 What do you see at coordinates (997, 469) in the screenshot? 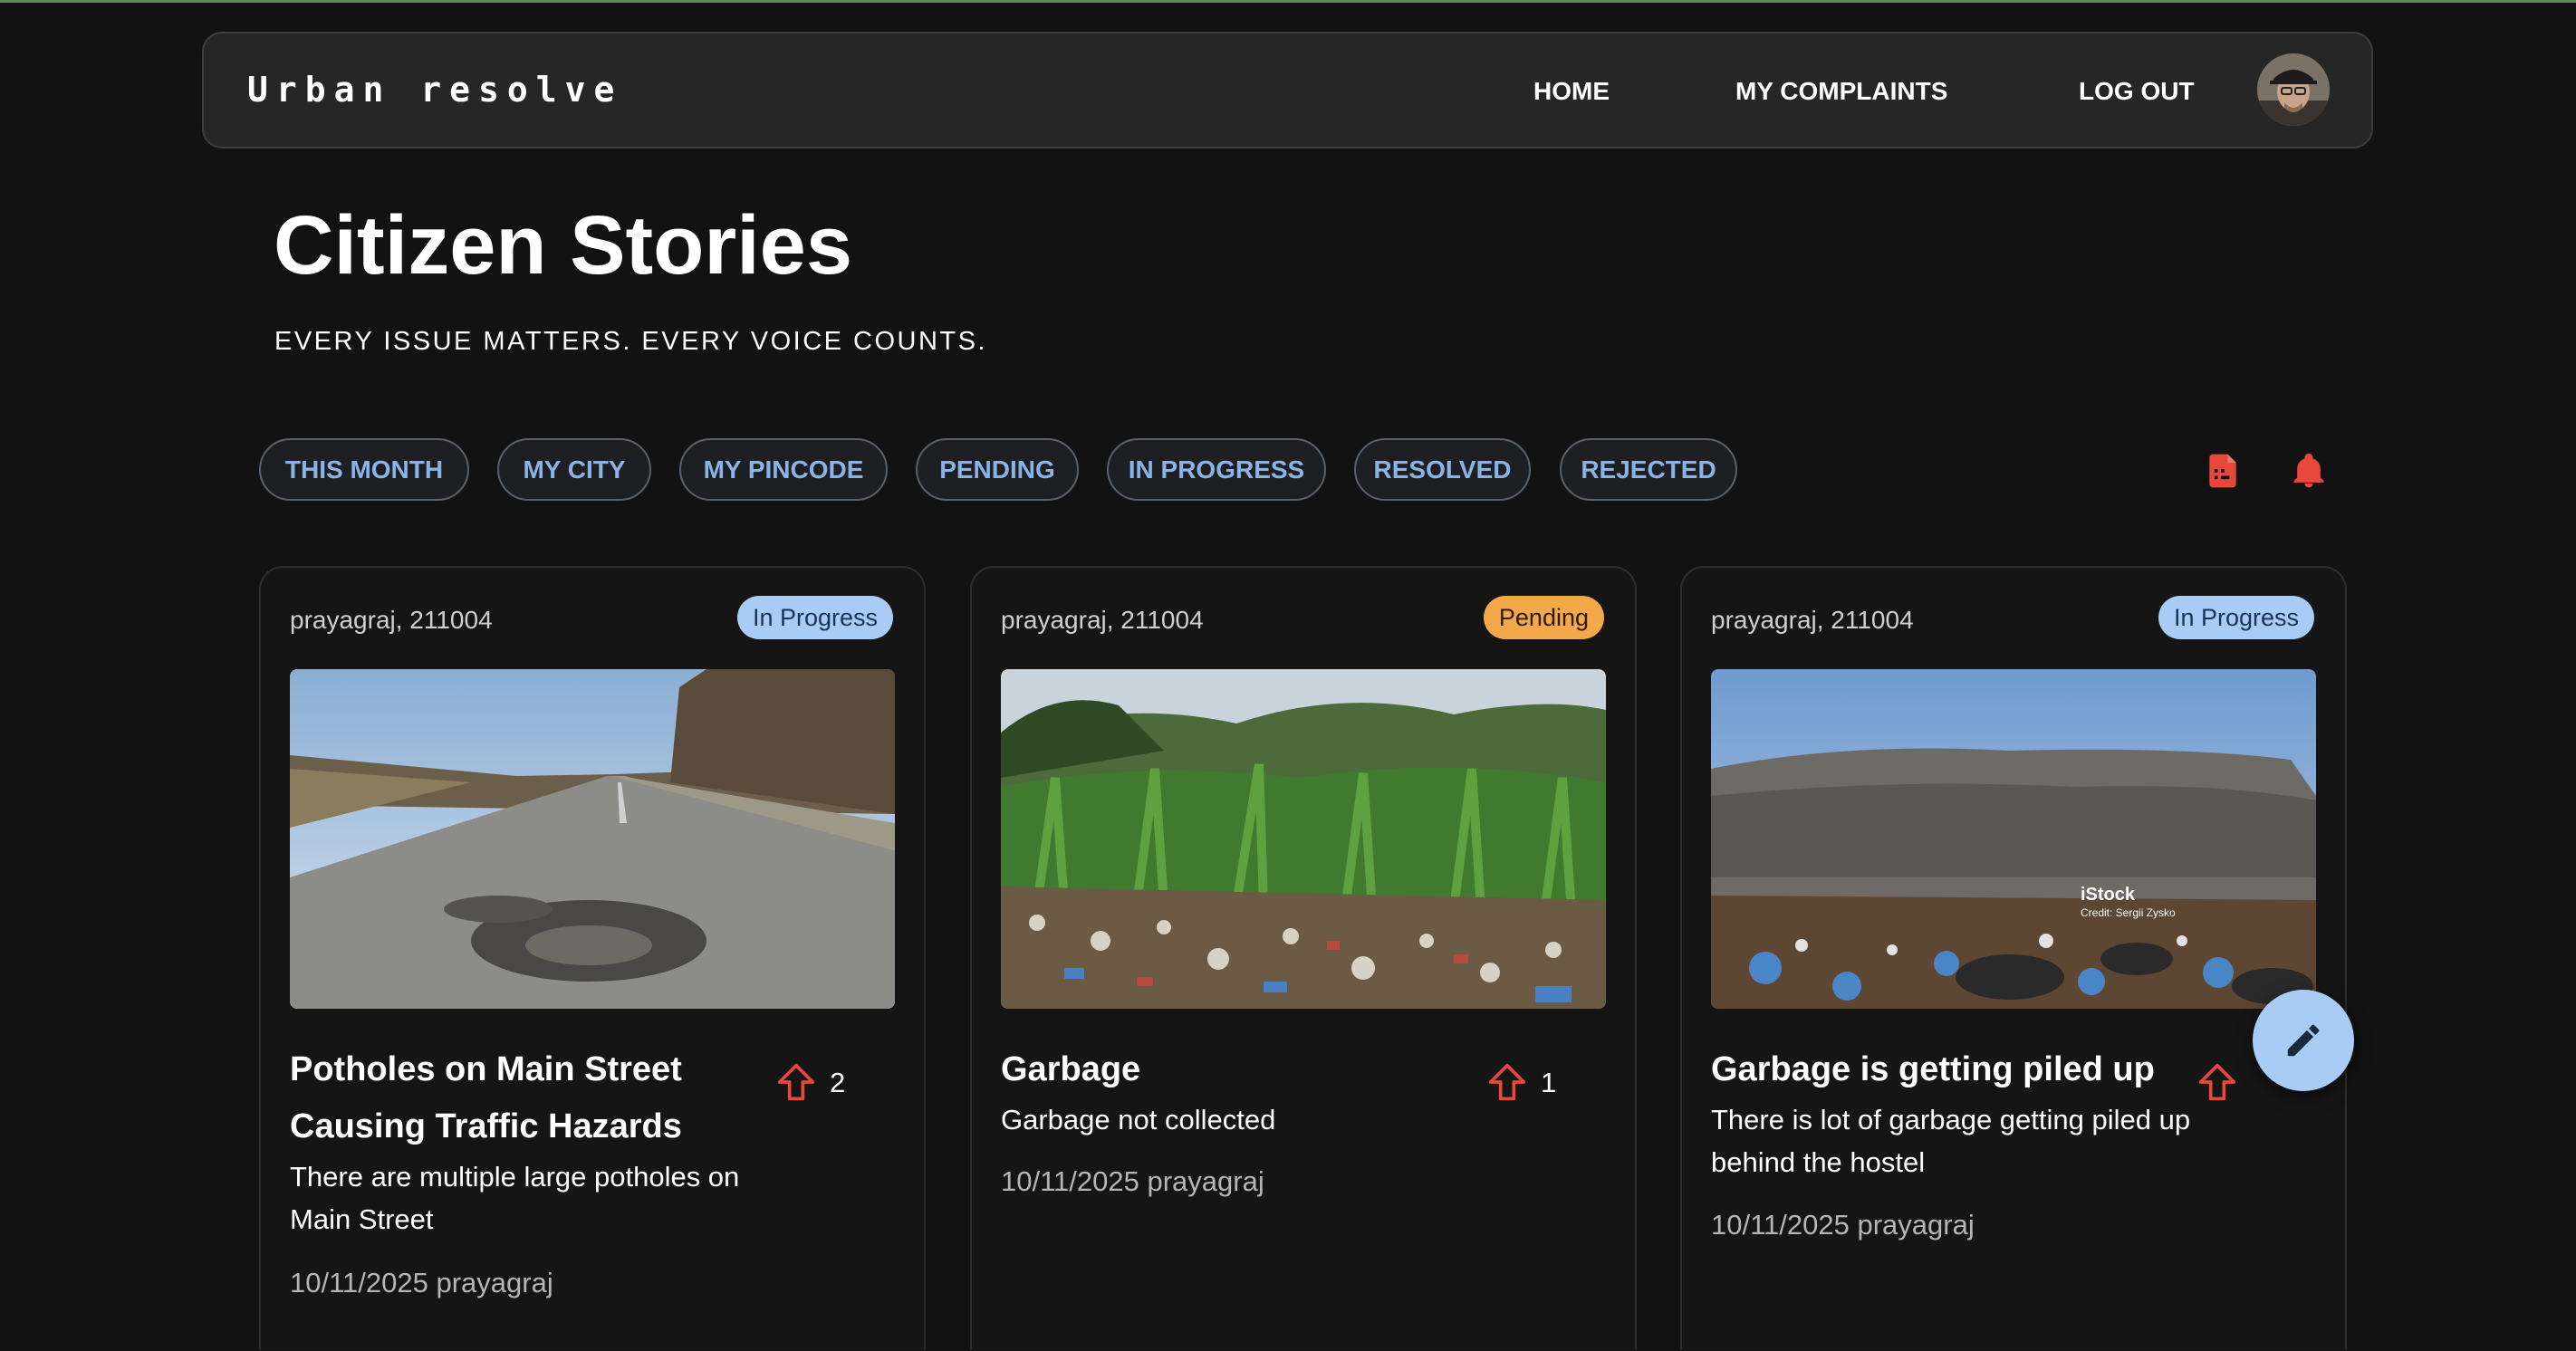
I see `filter-pending: PENDING` at bounding box center [997, 469].